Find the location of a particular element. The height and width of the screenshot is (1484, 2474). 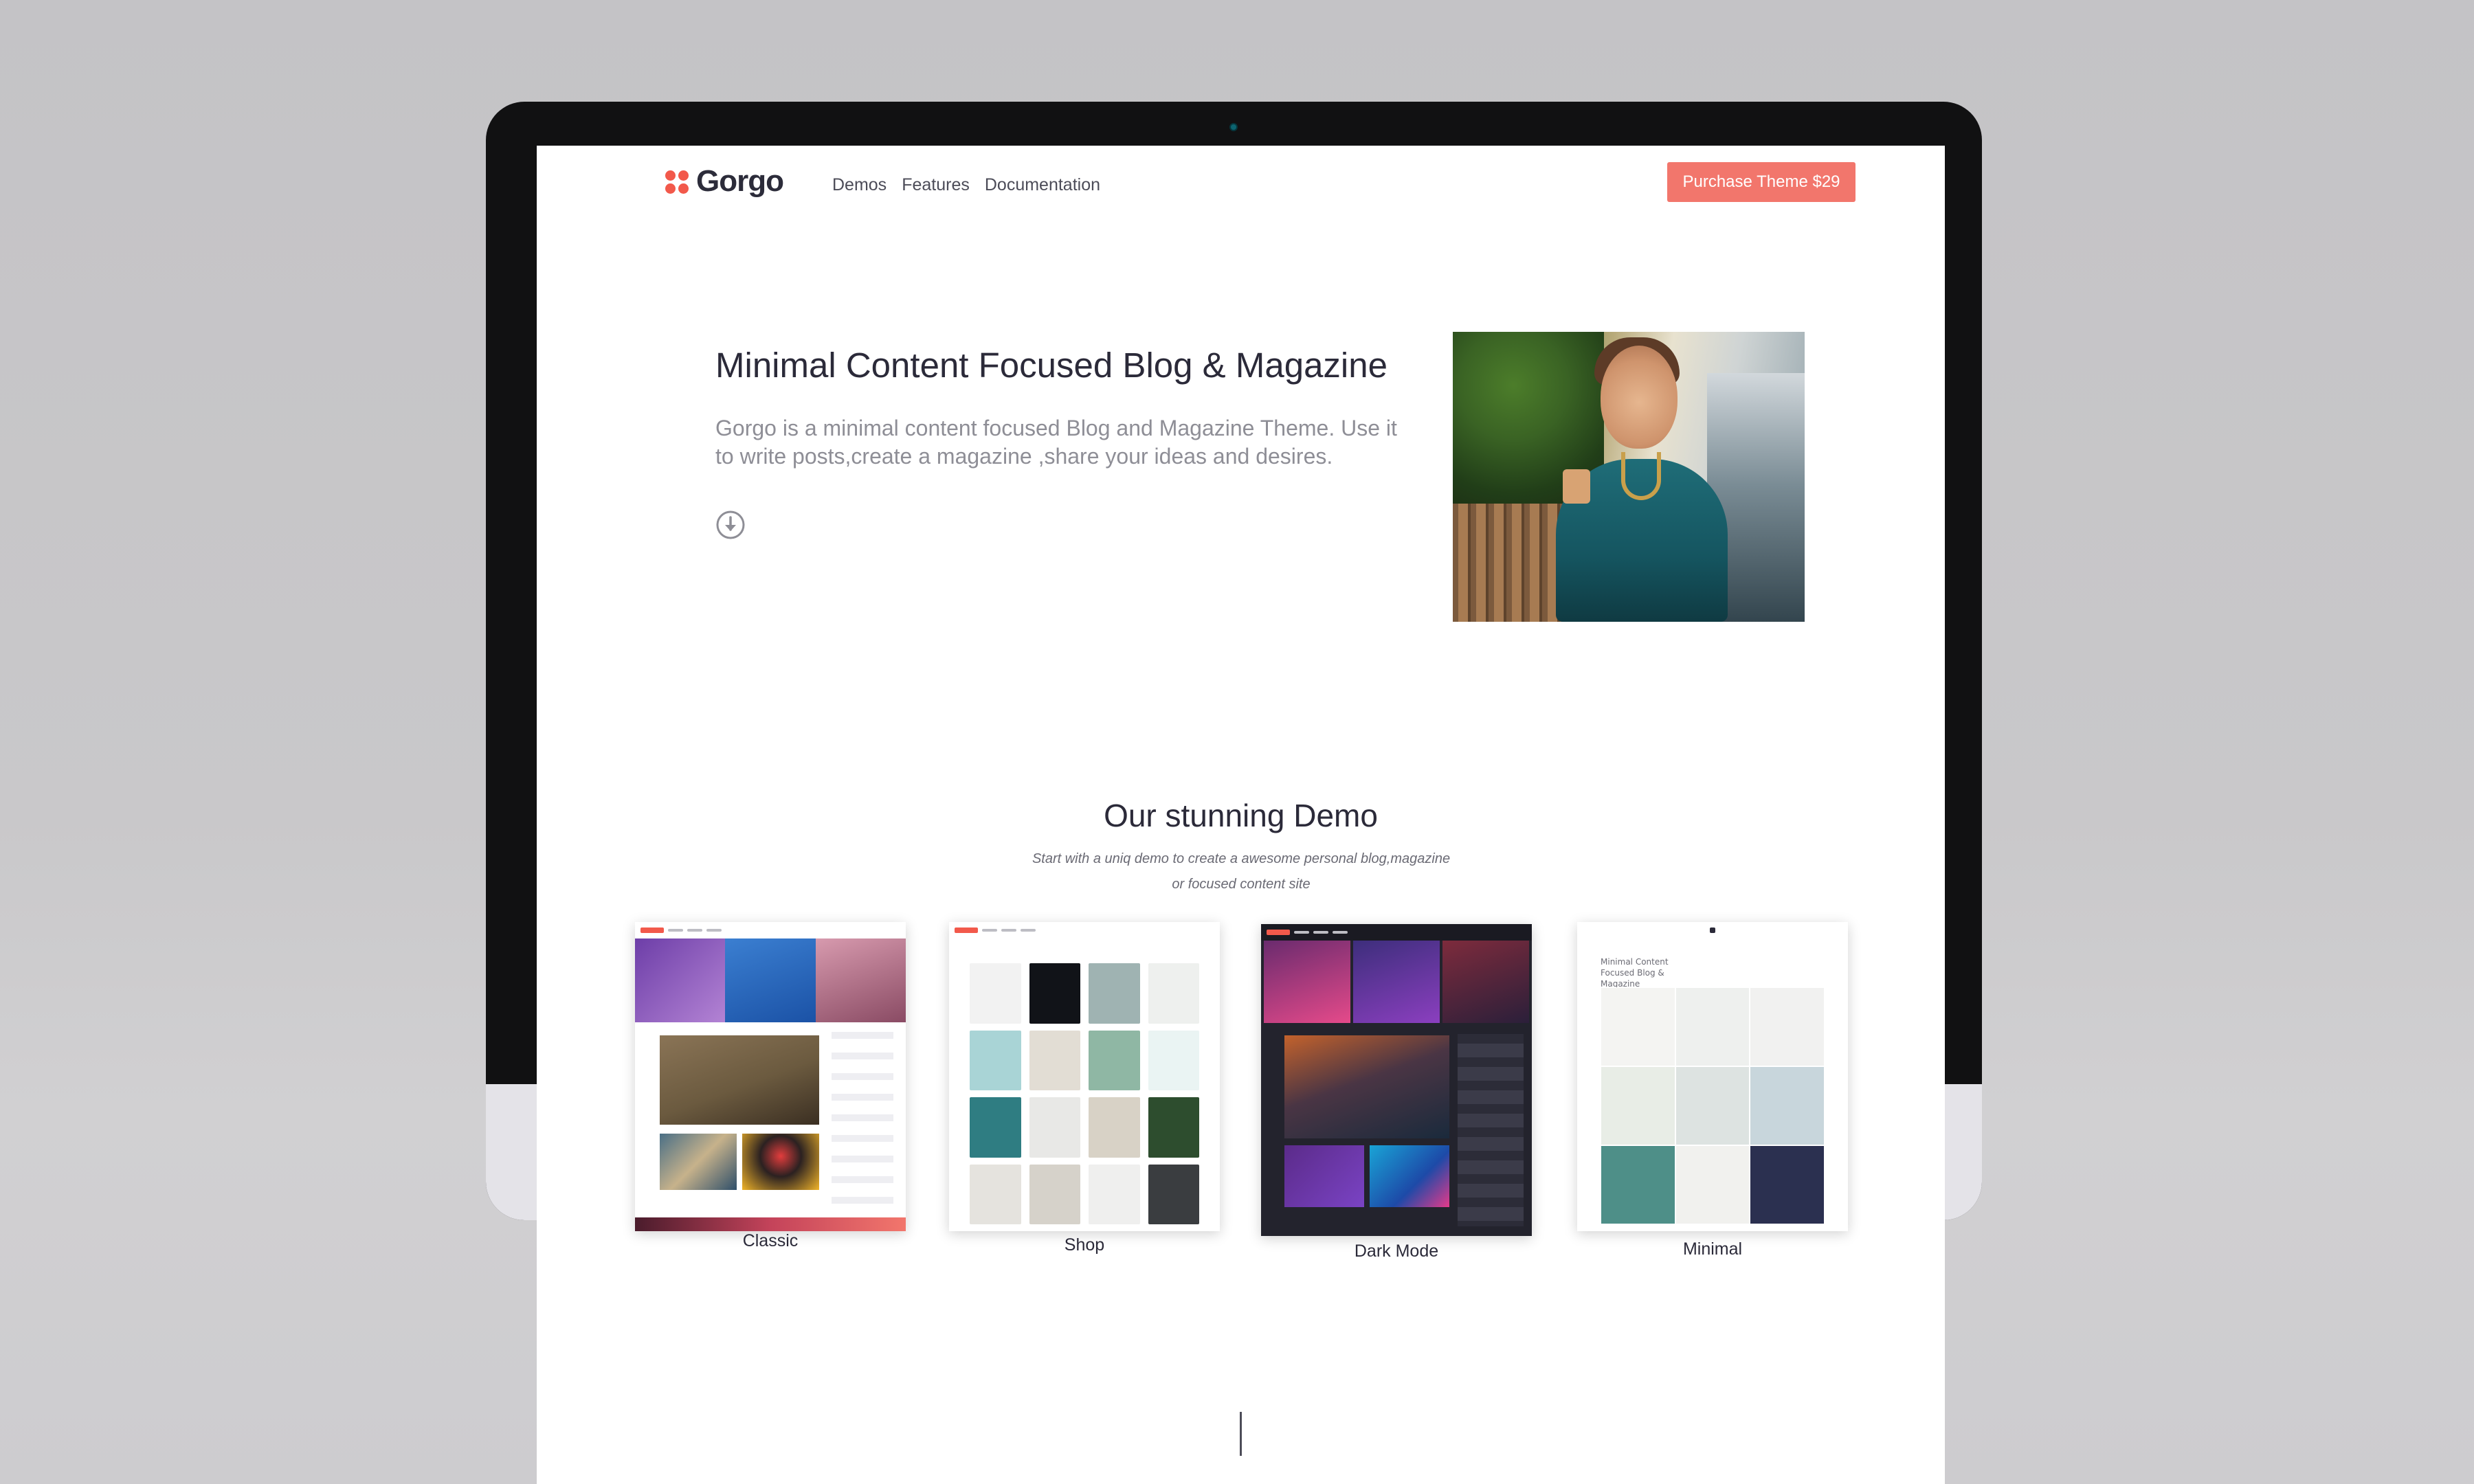

hero-title: Minimal Content Focused Blog & Magazine is located at coordinates (1051, 365).